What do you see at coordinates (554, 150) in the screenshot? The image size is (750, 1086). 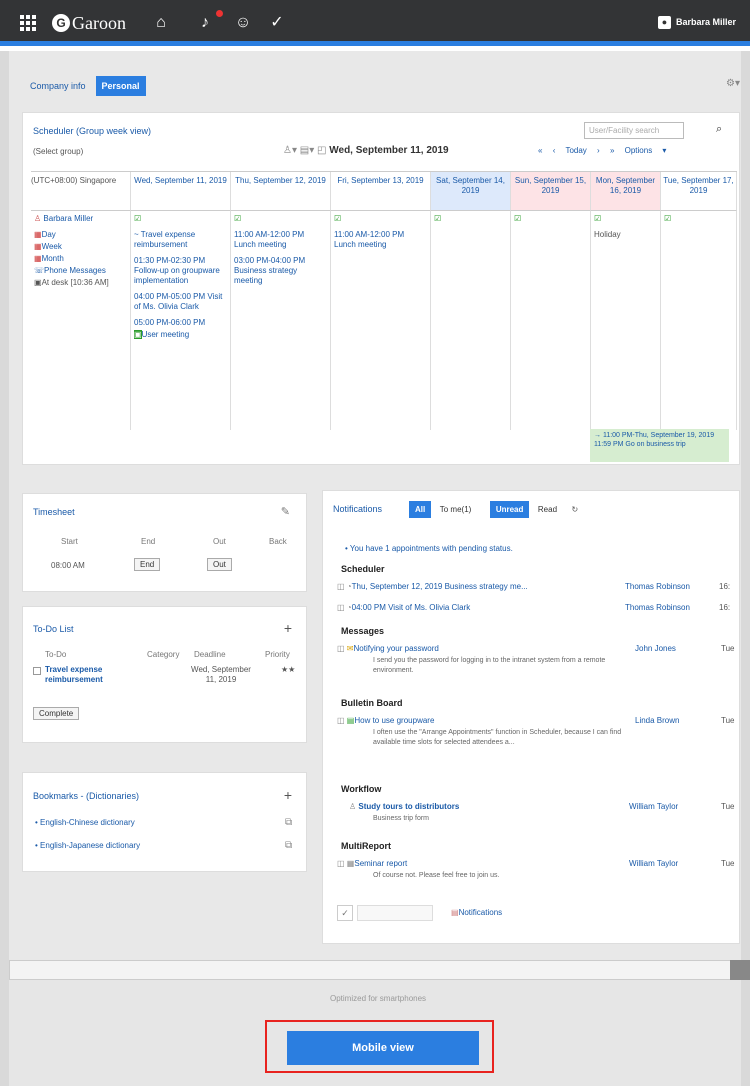 I see `prev-day-button: ‹` at bounding box center [554, 150].